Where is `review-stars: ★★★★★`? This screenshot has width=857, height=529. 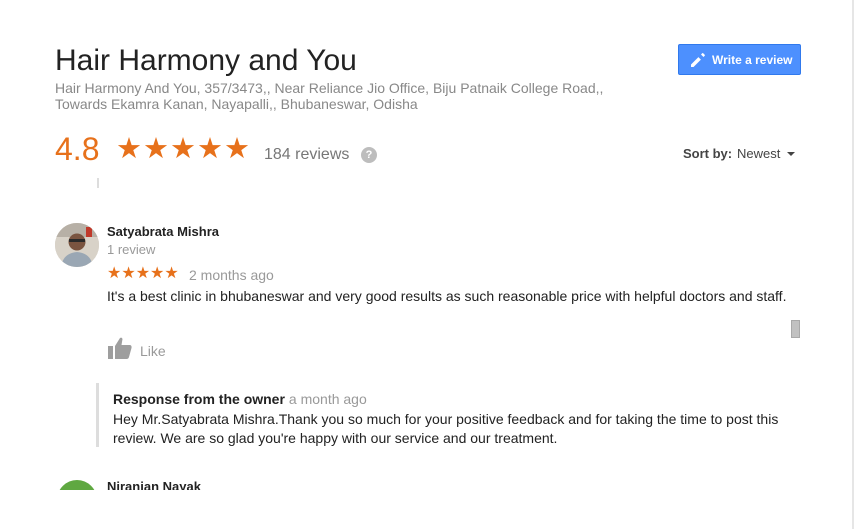
review-stars: ★★★★★ is located at coordinates (143, 273).